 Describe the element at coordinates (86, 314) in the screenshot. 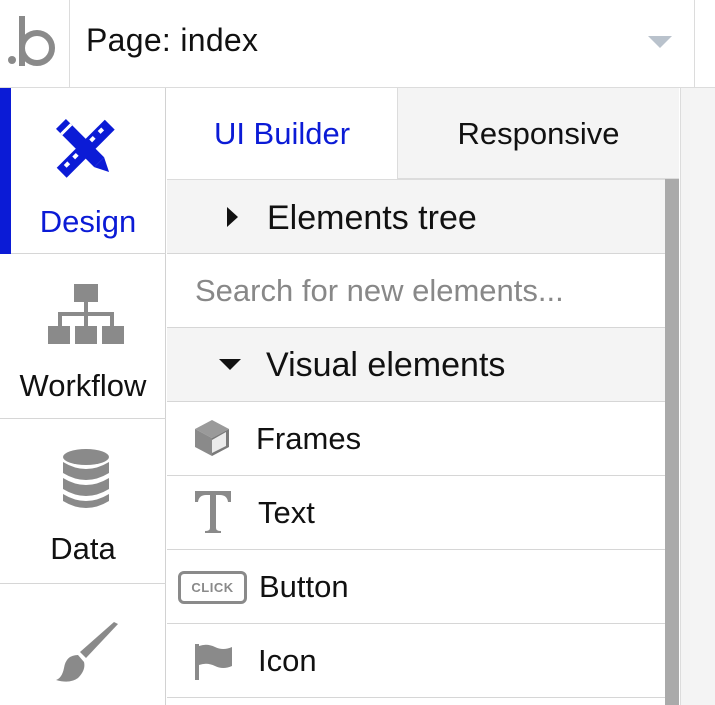

I see `workflow-hierarchy-icon` at that location.